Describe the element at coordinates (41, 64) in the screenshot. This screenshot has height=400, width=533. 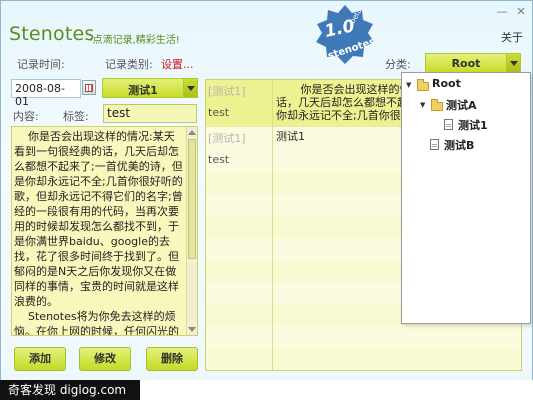
I see `record-time-label: 记录时间:` at that location.